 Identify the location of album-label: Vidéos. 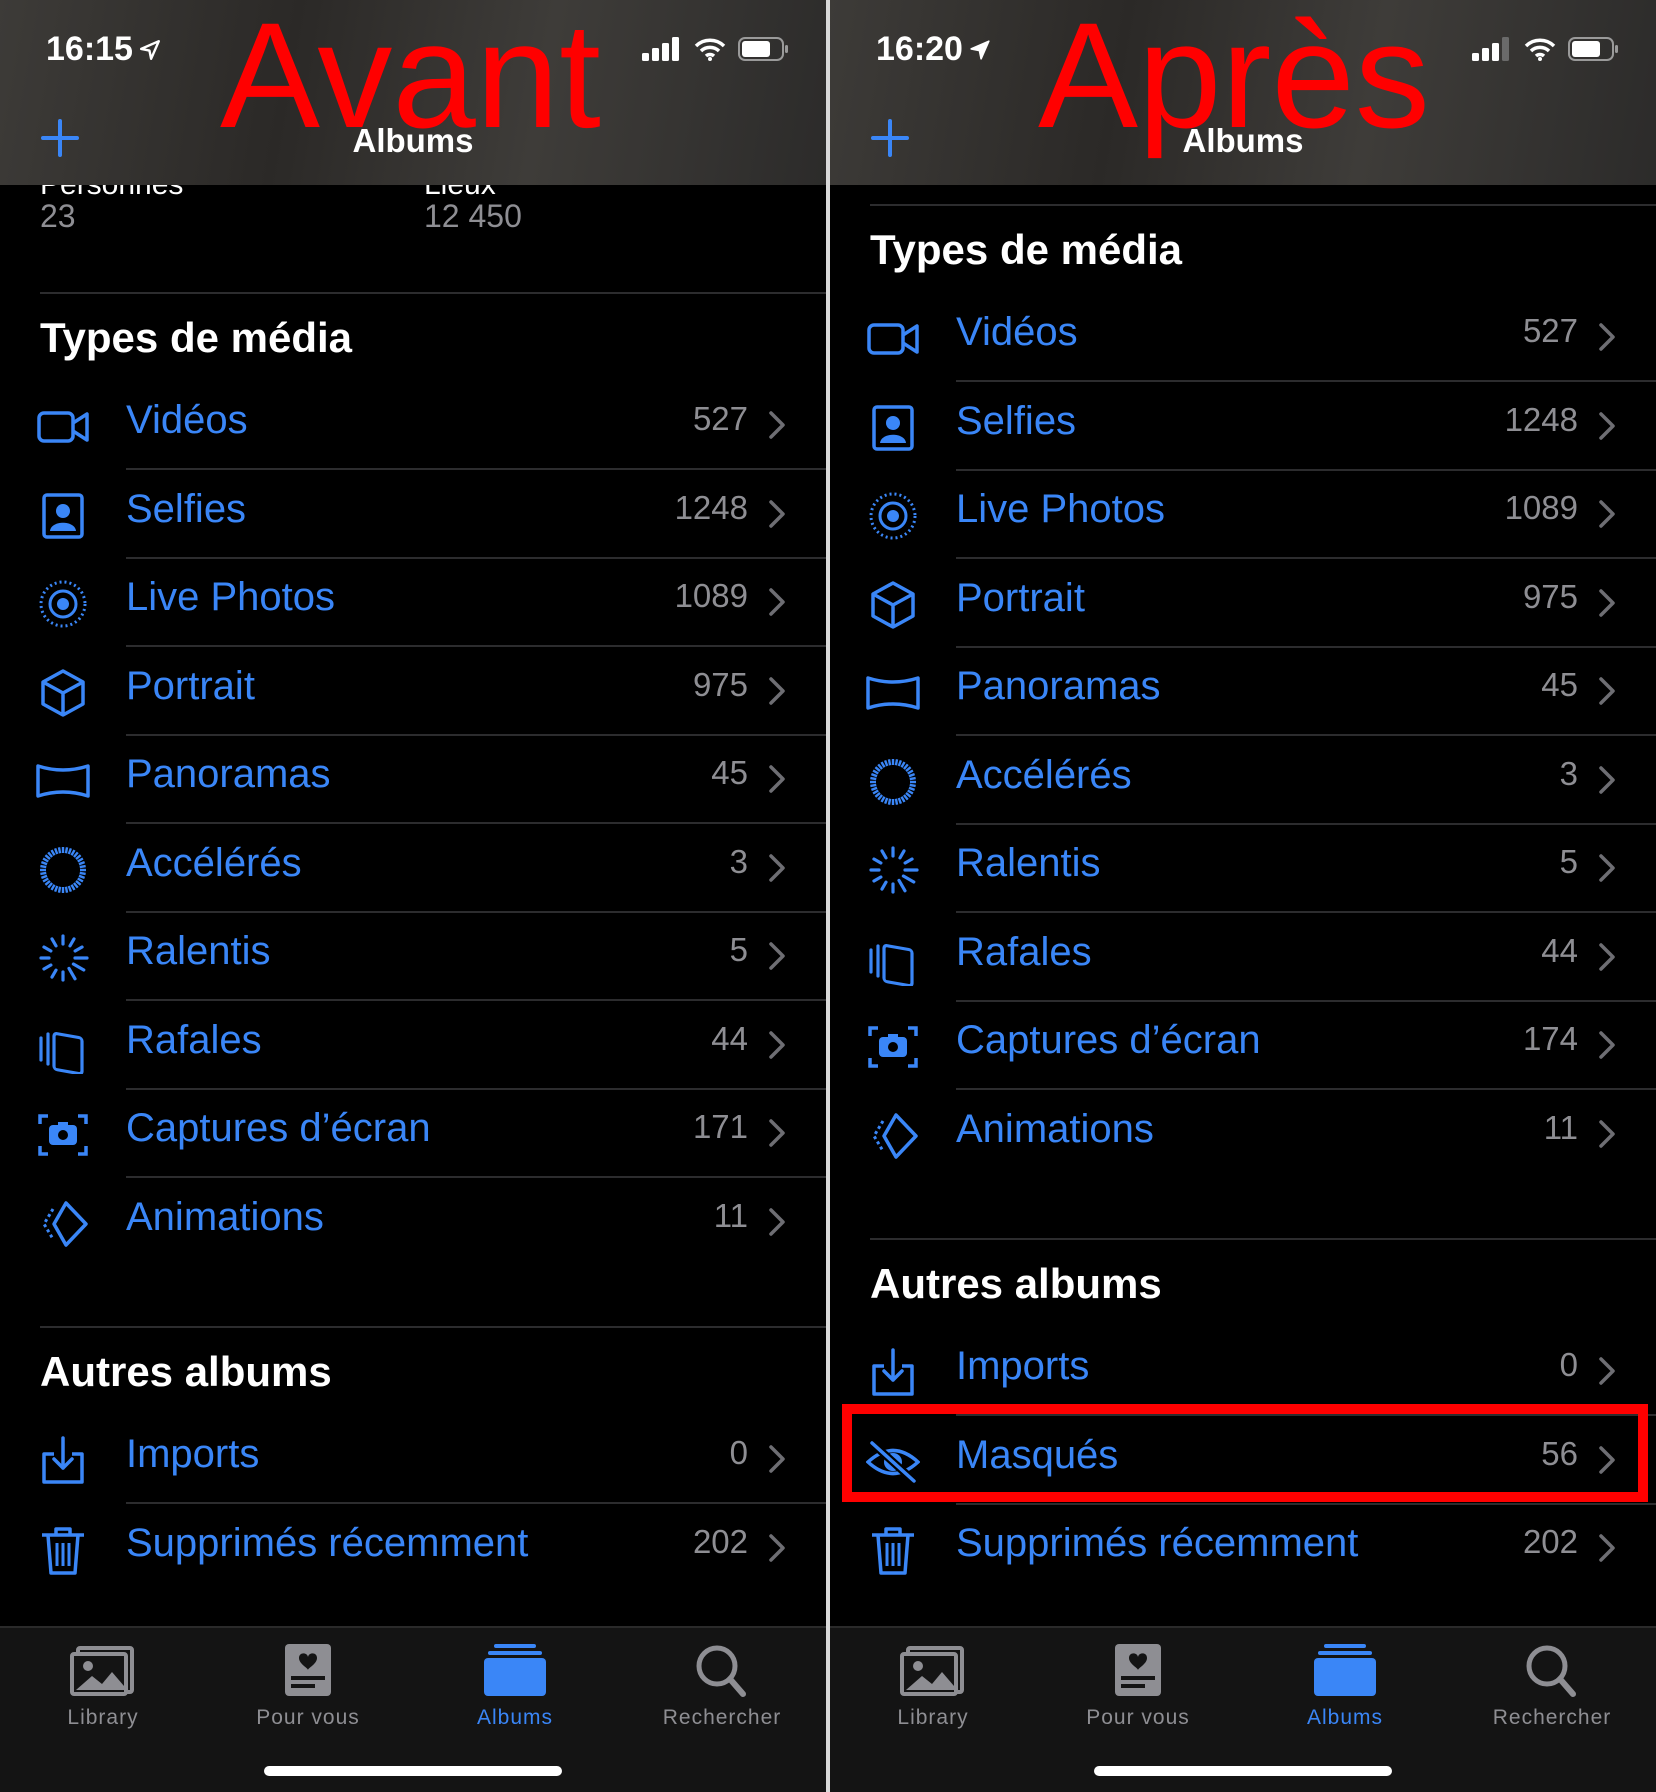
(1017, 332).